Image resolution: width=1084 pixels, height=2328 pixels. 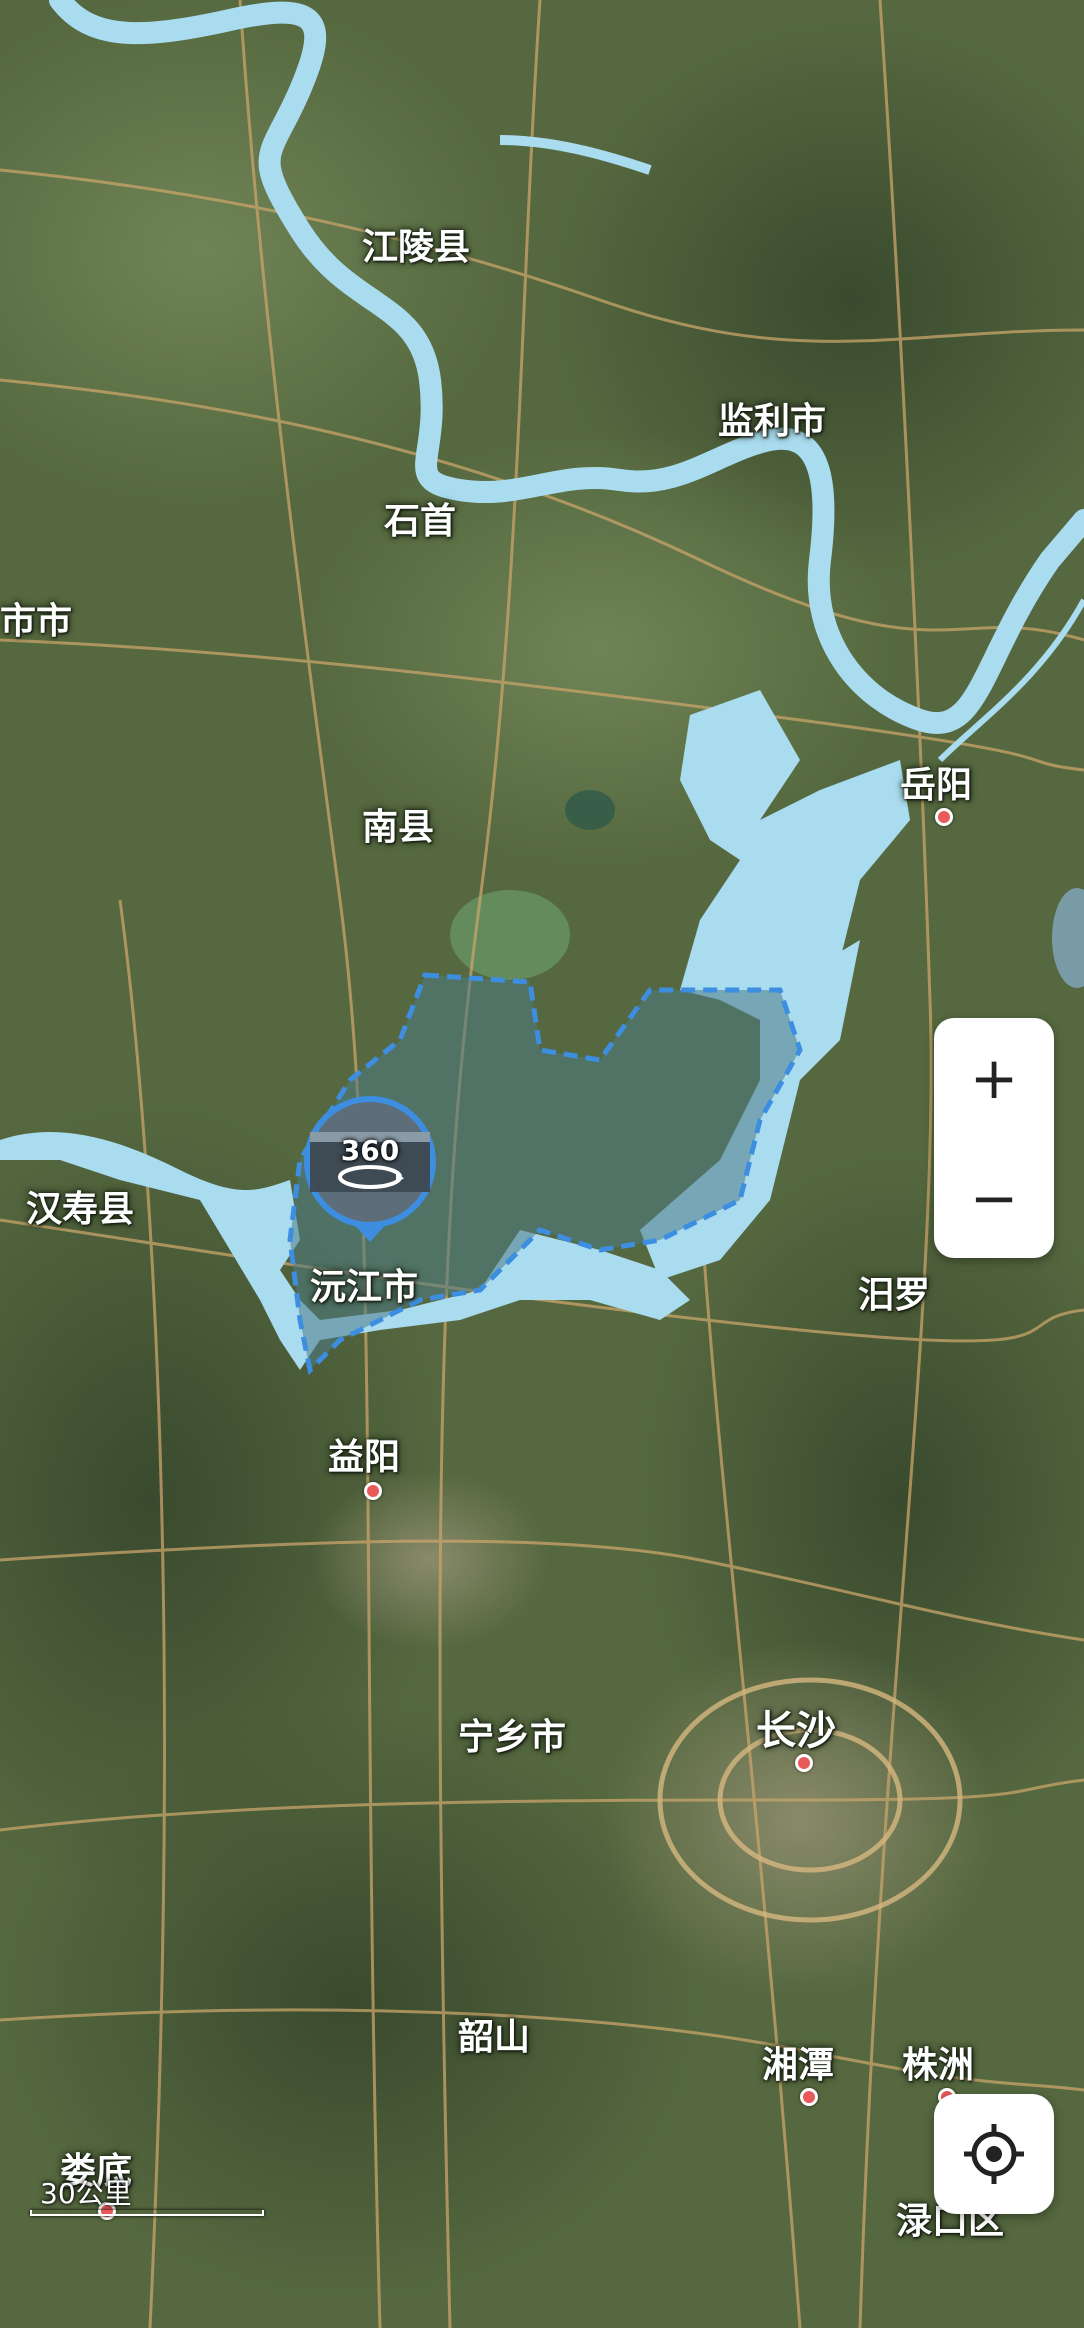 I want to click on zoom-control: + −, so click(x=994, y=1138).